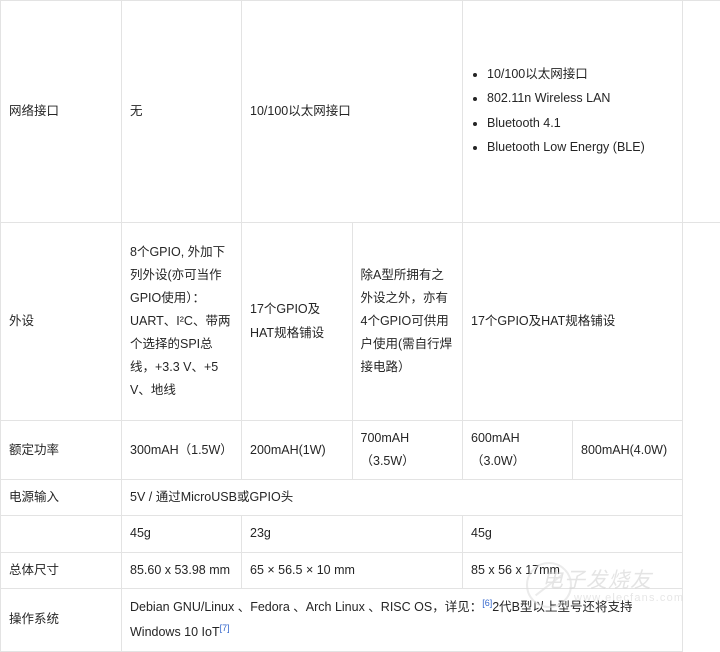 This screenshot has height=652, width=720. Describe the element at coordinates (402, 498) in the screenshot. I see `cell-power-input: 5V / 通过MicroUSB或GPIO头` at that location.